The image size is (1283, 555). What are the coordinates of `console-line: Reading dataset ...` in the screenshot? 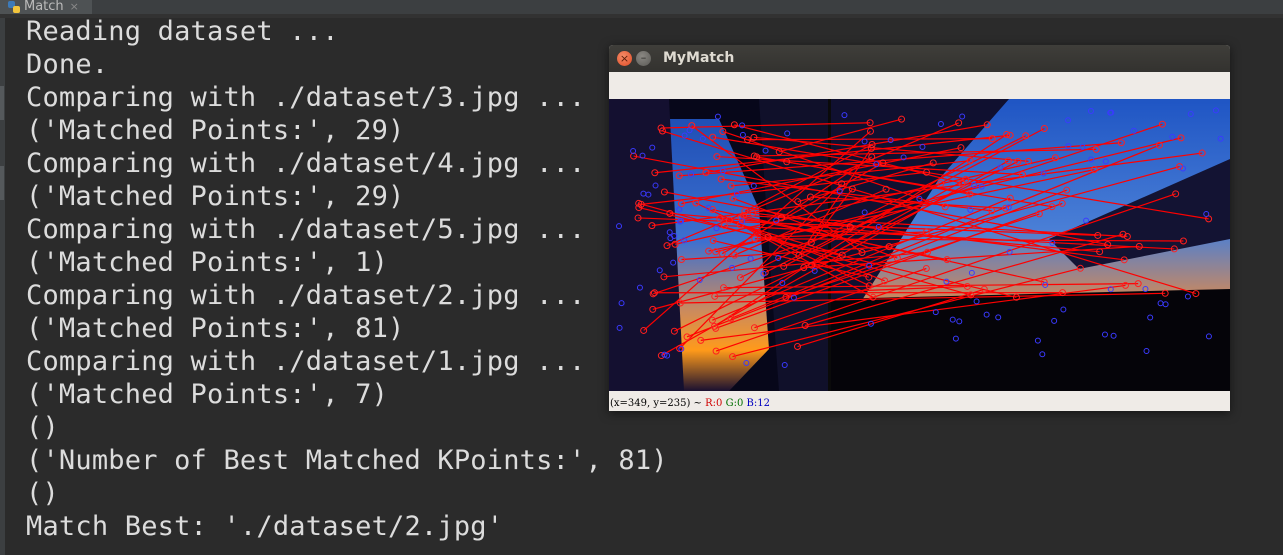 It's located at (182, 31).